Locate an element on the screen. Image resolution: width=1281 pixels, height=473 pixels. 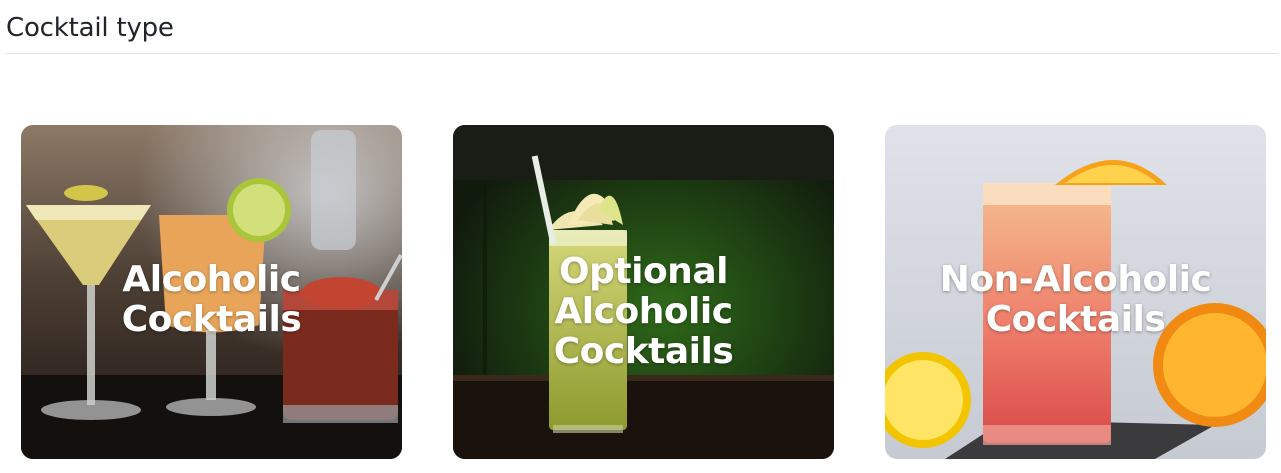
section-header: Cocktail type is located at coordinates (642, 31).